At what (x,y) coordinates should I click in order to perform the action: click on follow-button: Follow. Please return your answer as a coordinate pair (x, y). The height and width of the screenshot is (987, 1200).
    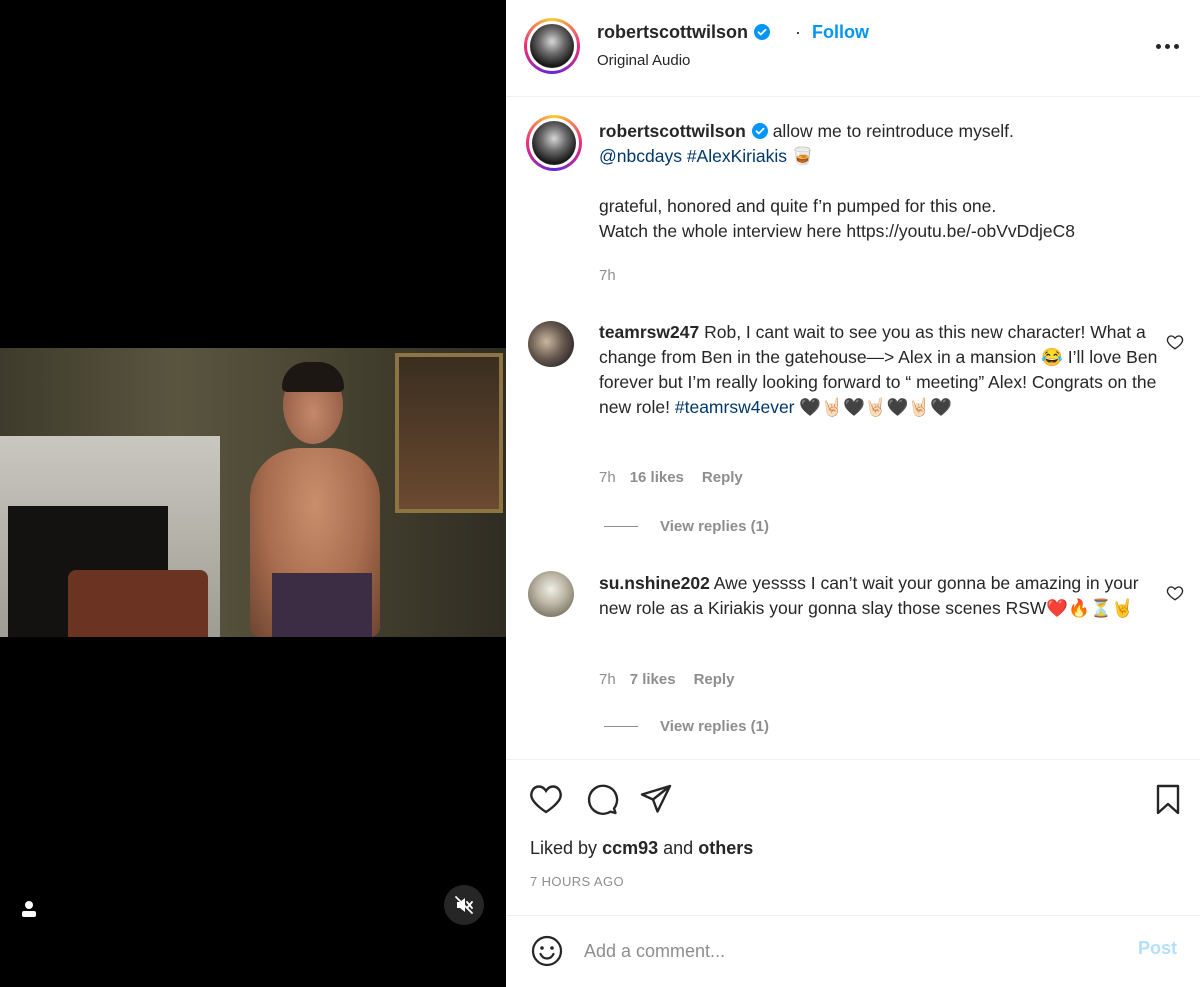
    Looking at the image, I should click on (840, 32).